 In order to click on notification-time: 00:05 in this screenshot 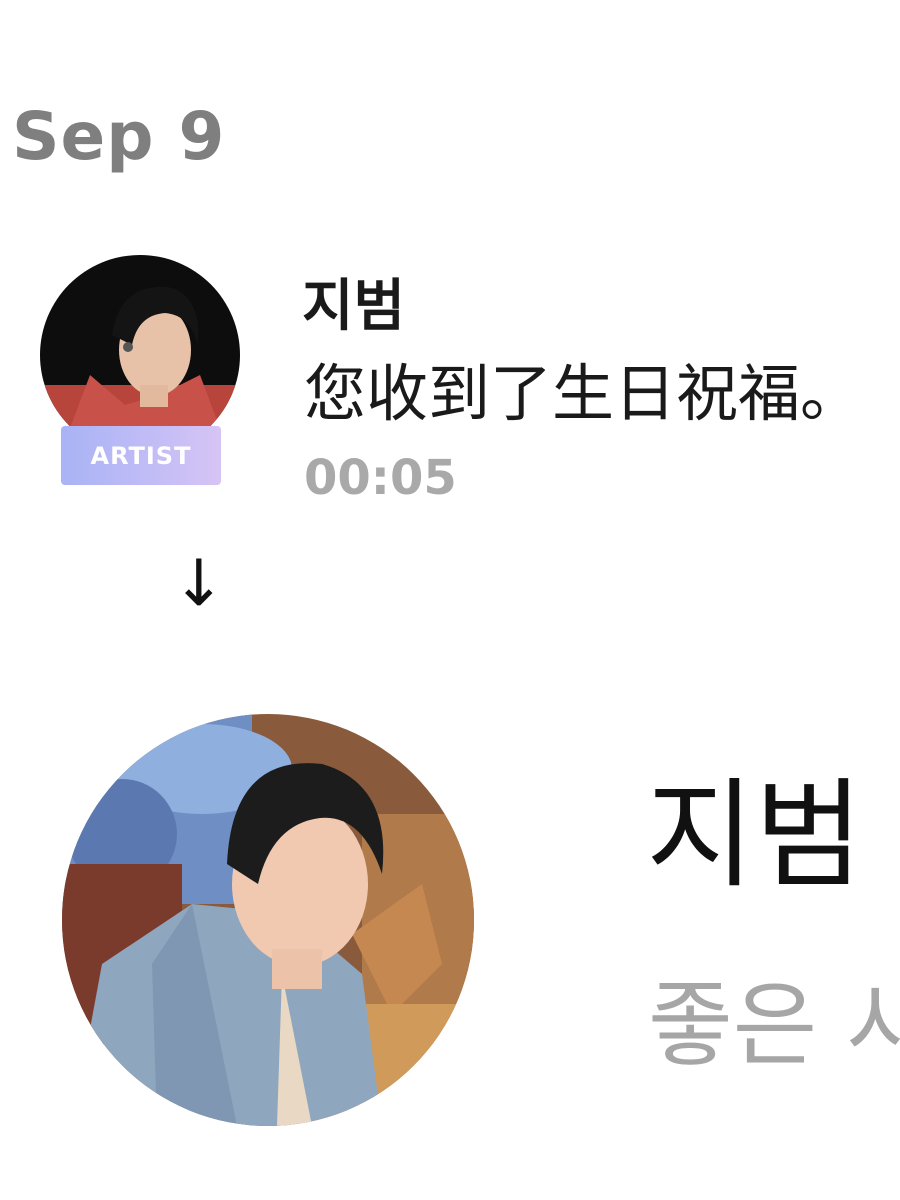, I will do `click(380, 478)`.